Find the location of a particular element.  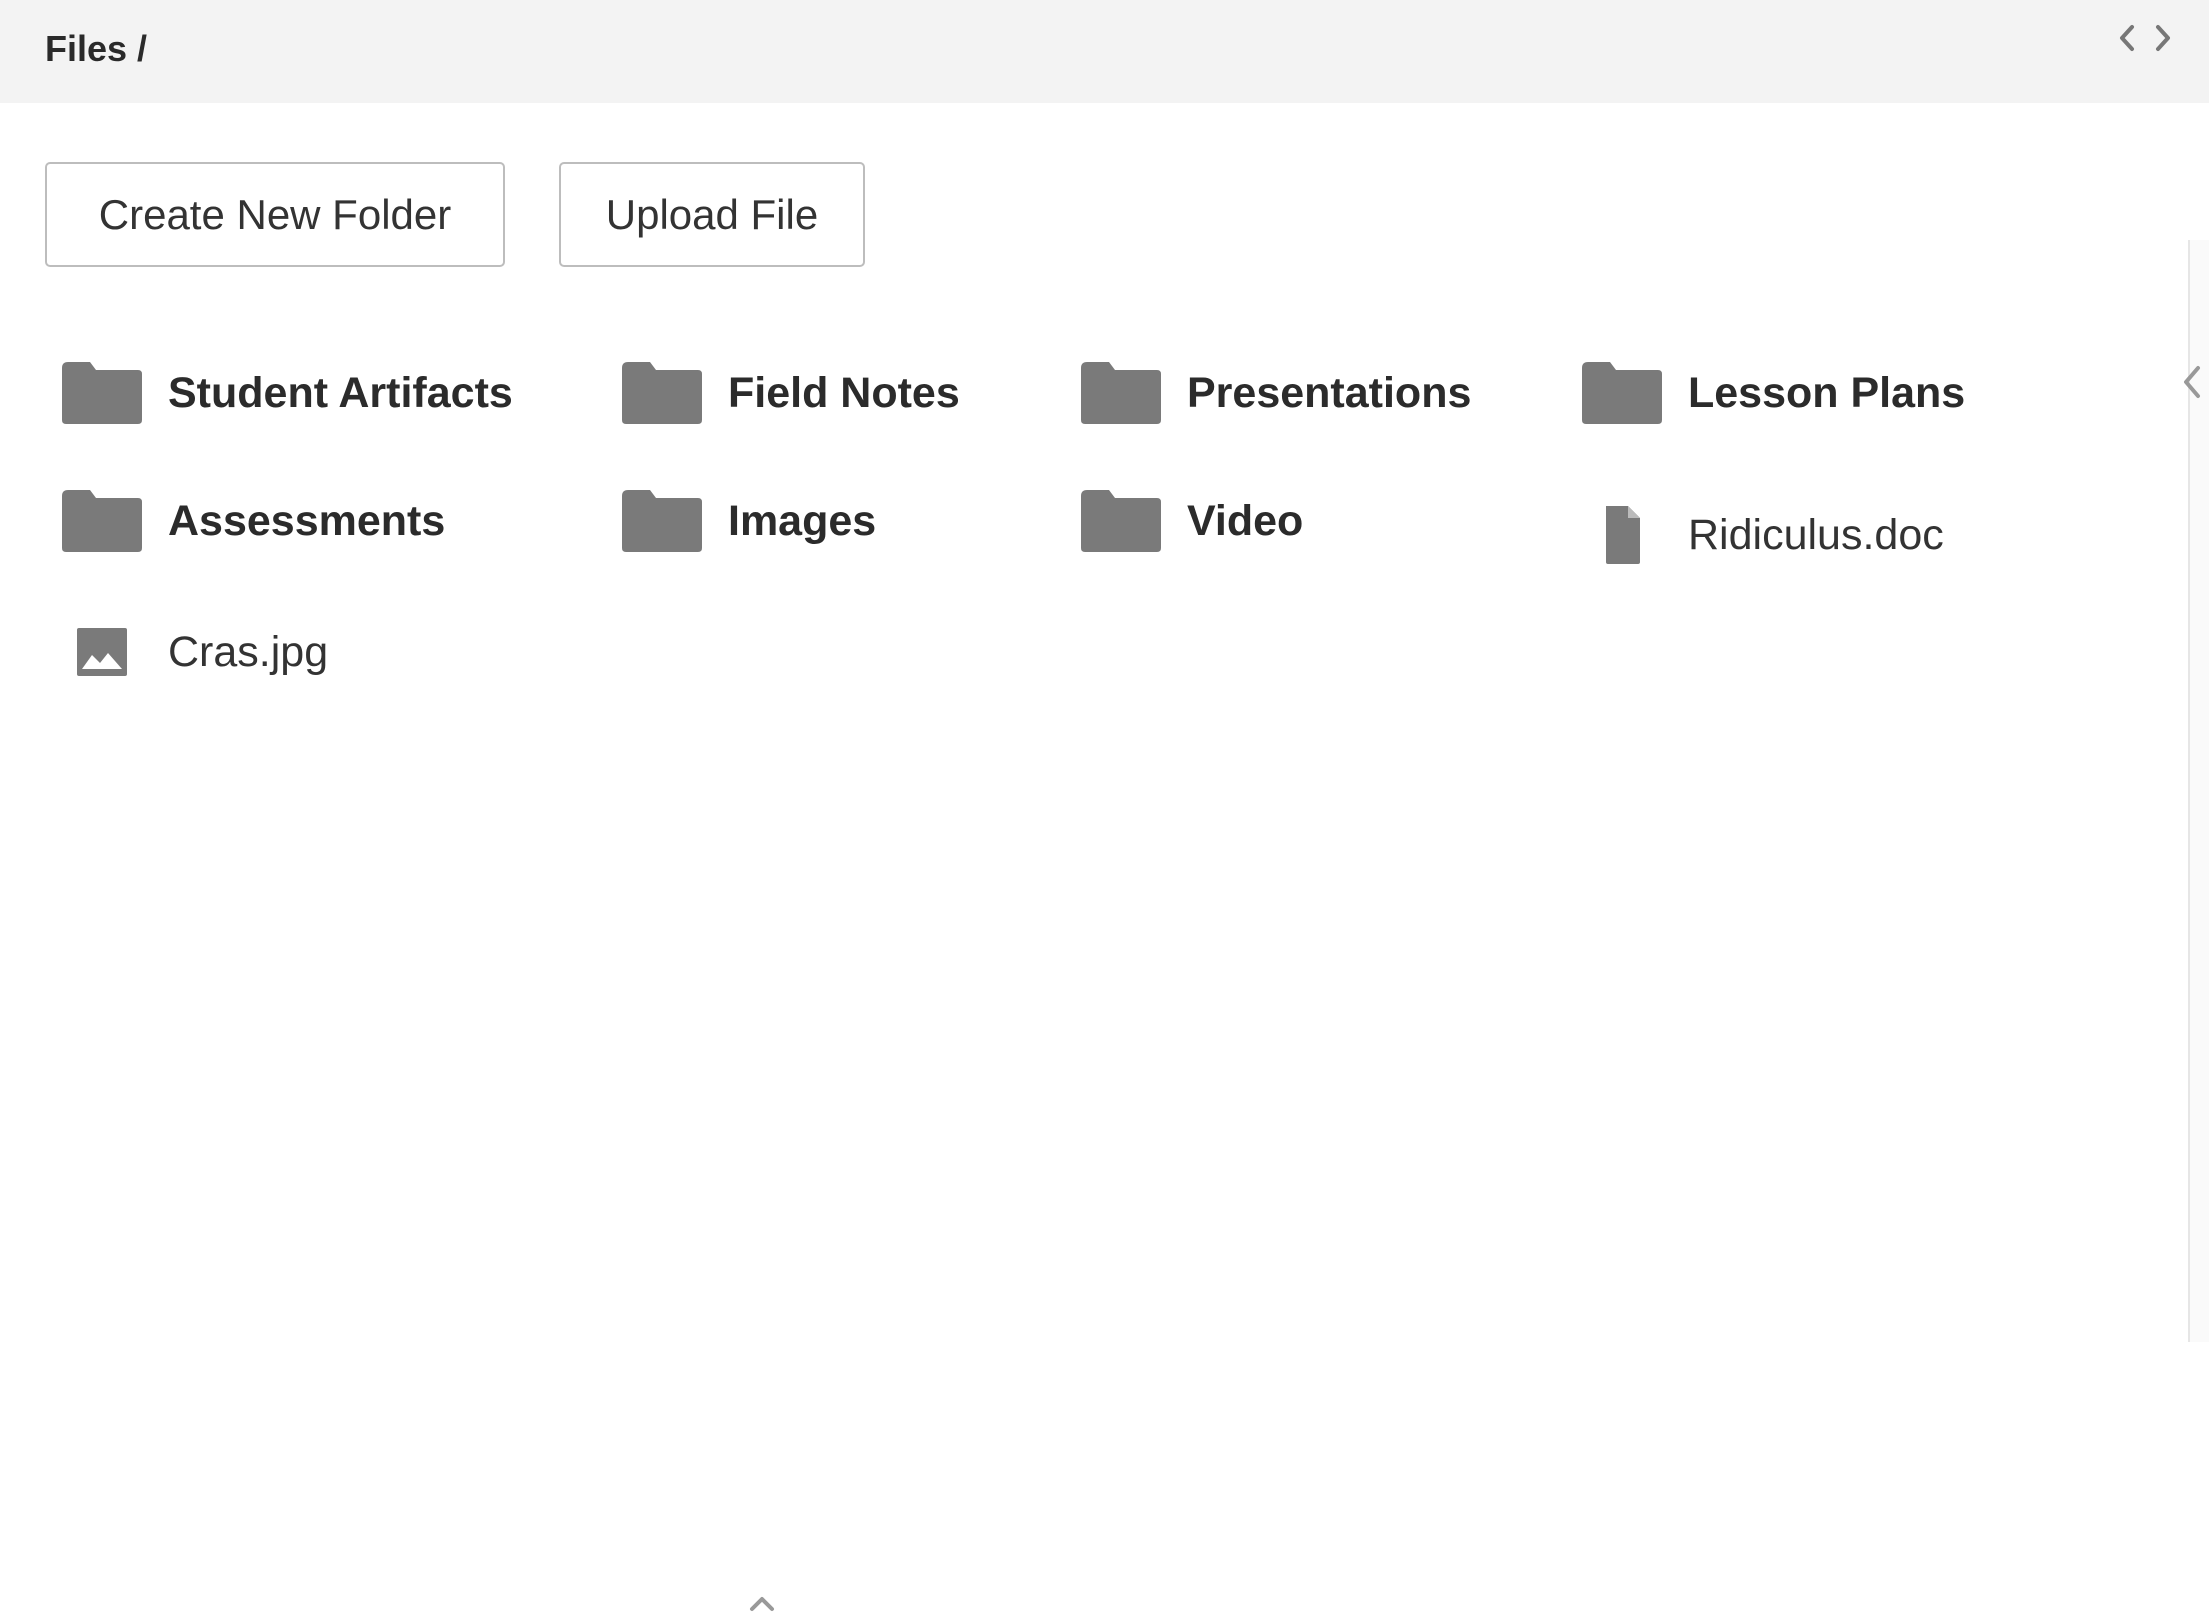

item-label: Video is located at coordinates (1245, 520).